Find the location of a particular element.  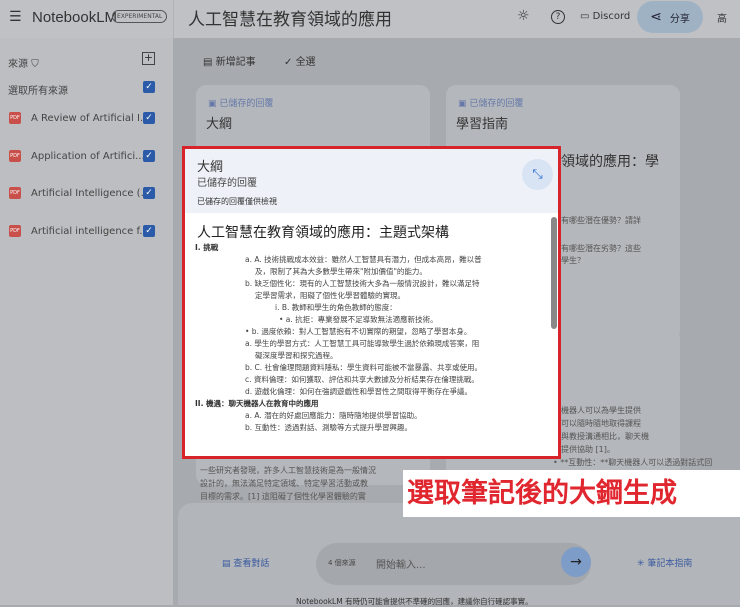

send-button: → is located at coordinates (576, 562).